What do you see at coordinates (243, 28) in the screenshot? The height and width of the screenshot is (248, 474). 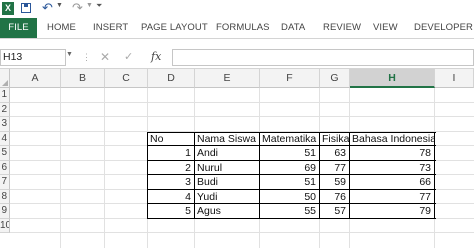 I see `tab-formulas: FORMULAS` at bounding box center [243, 28].